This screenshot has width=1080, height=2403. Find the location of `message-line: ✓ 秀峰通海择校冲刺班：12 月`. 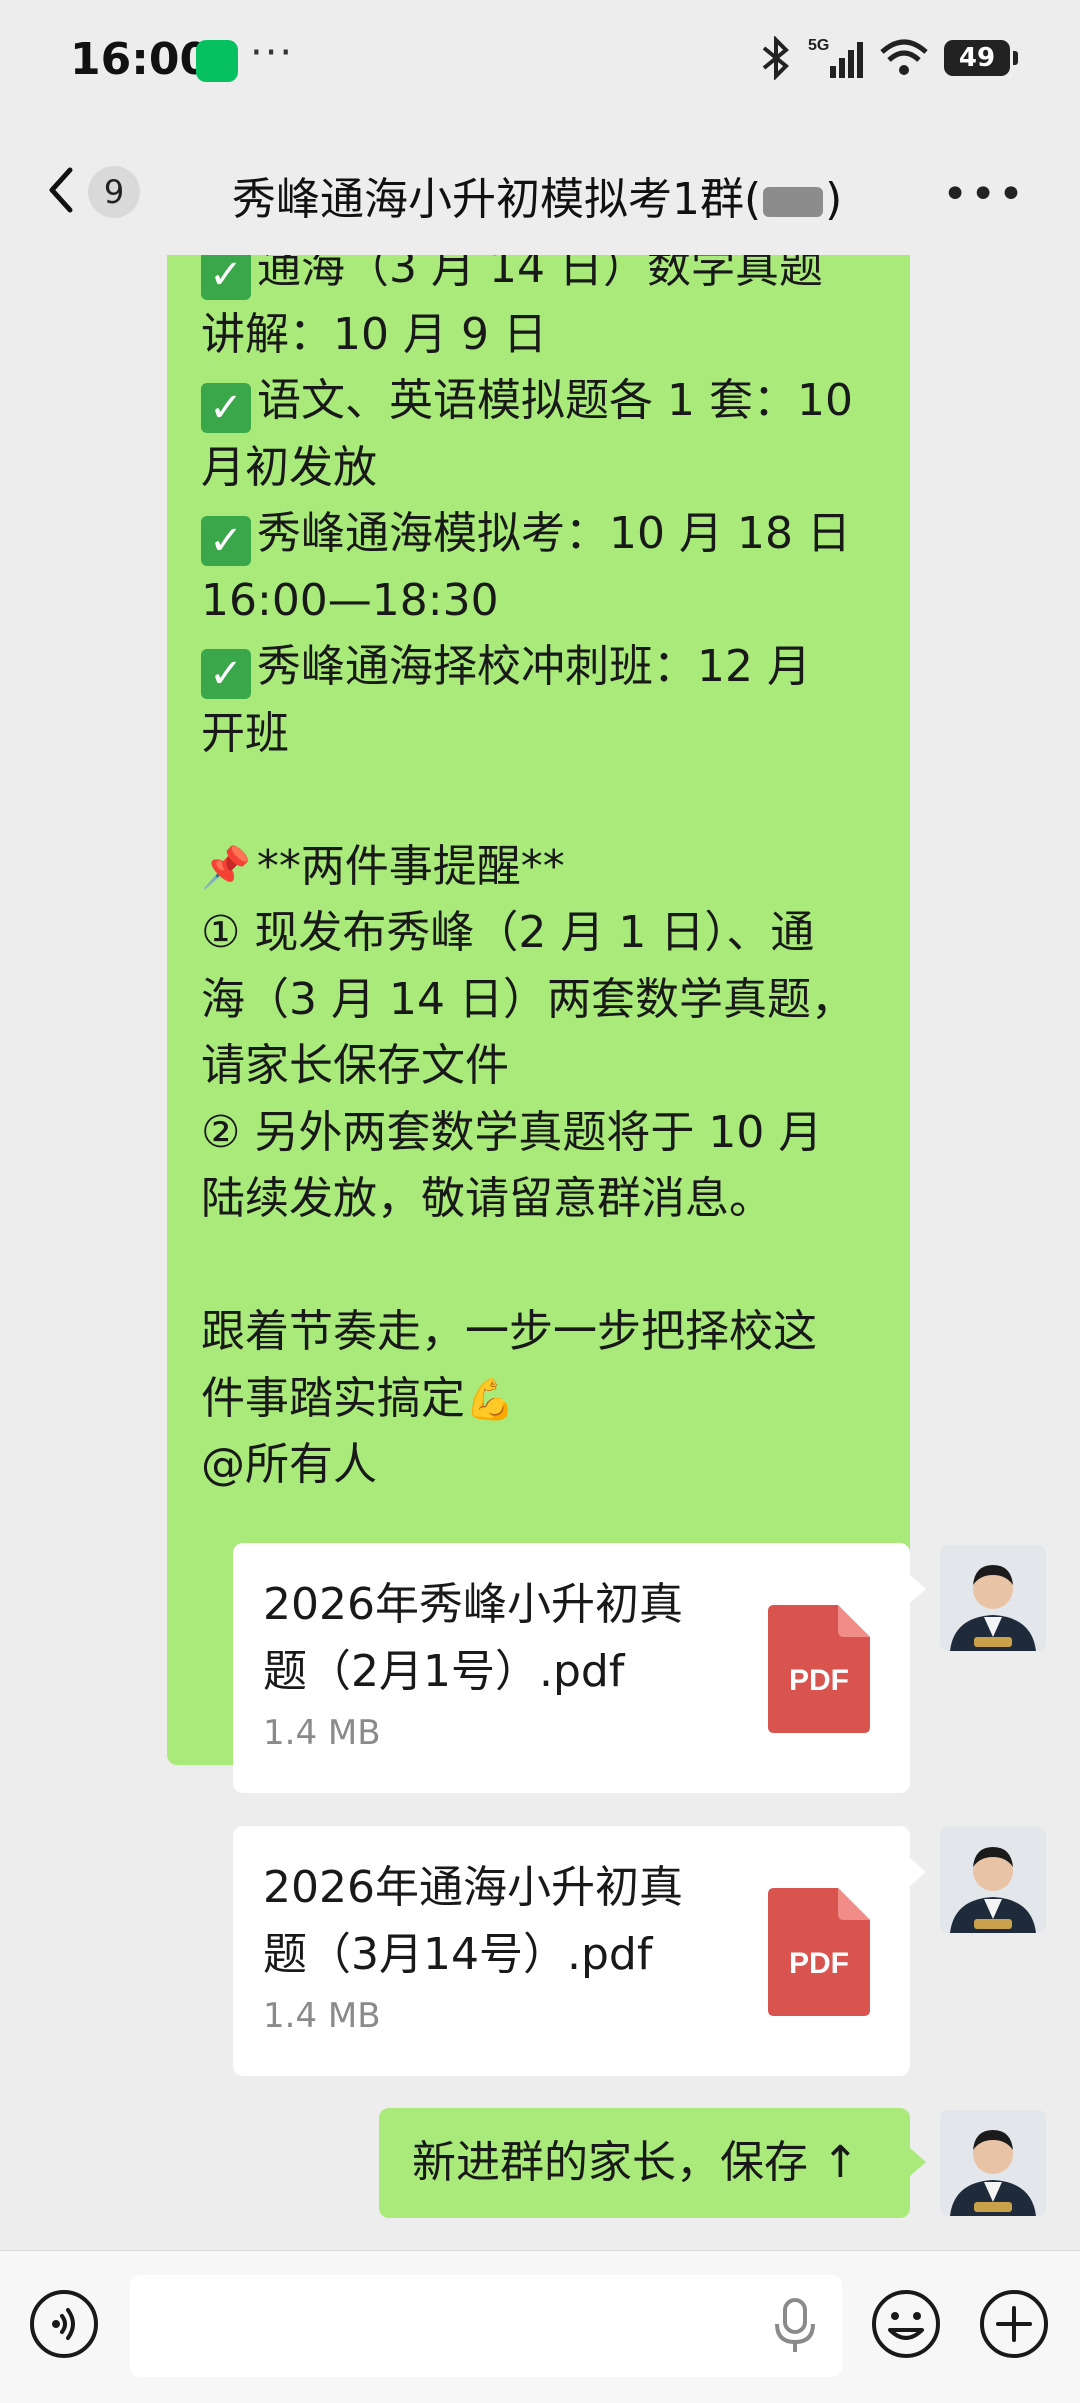

message-line: ✓ 秀峰通海择校冲刺班：12 月 is located at coordinates (538, 667).